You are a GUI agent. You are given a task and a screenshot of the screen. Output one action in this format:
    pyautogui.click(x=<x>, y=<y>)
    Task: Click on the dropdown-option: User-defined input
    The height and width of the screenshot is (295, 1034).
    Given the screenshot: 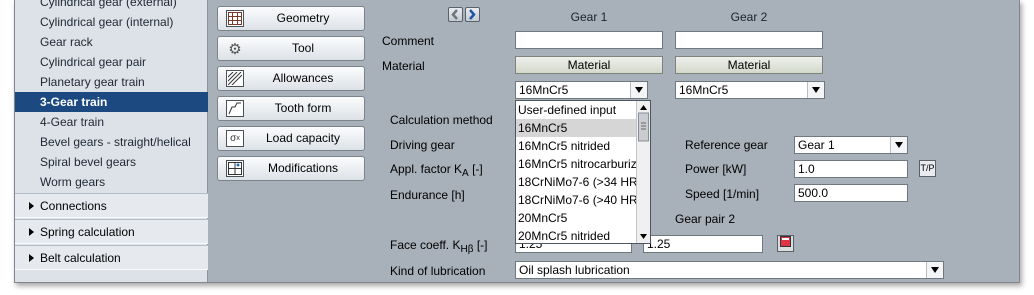 What is the action you would take?
    pyautogui.click(x=576, y=110)
    